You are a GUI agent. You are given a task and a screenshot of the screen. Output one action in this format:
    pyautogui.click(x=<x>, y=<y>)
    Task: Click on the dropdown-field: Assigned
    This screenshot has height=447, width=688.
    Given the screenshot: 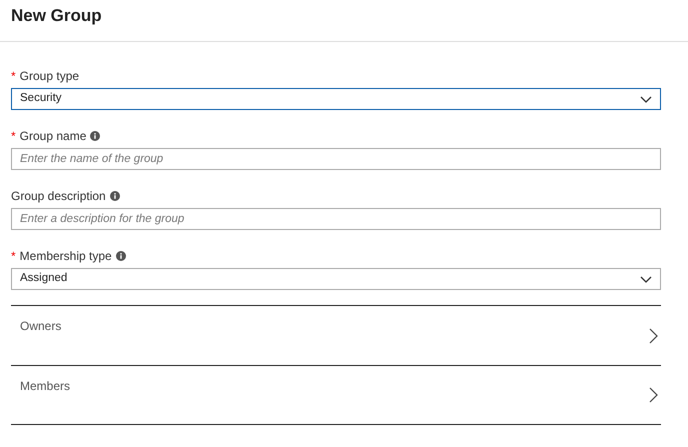 What is the action you would take?
    pyautogui.click(x=336, y=279)
    